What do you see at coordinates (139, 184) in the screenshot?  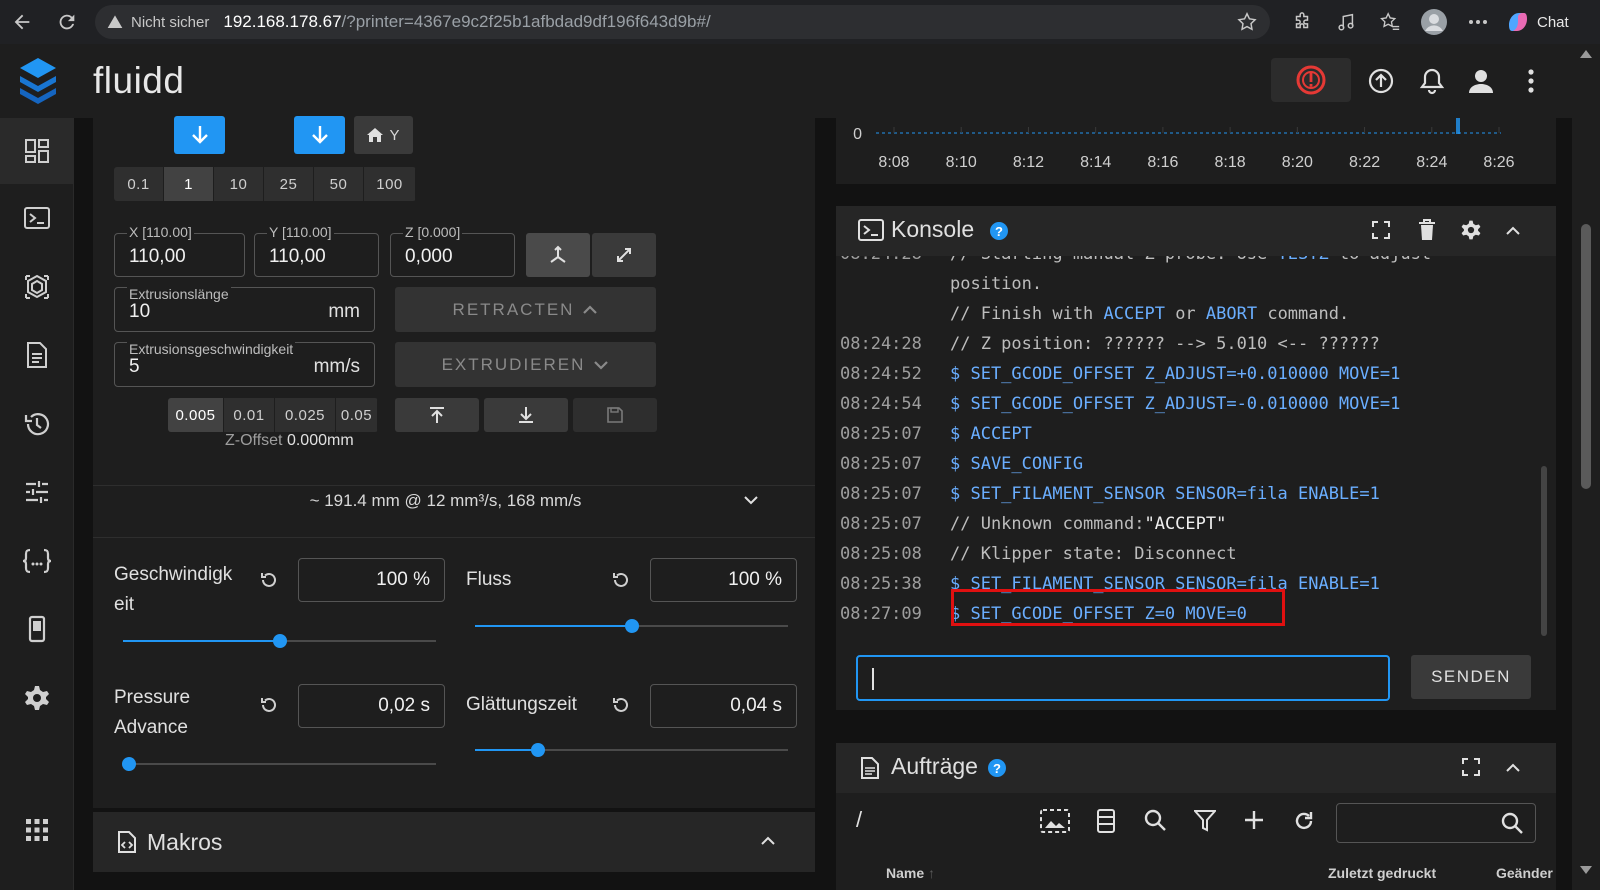 I see `move-step-option: 0.1` at bounding box center [139, 184].